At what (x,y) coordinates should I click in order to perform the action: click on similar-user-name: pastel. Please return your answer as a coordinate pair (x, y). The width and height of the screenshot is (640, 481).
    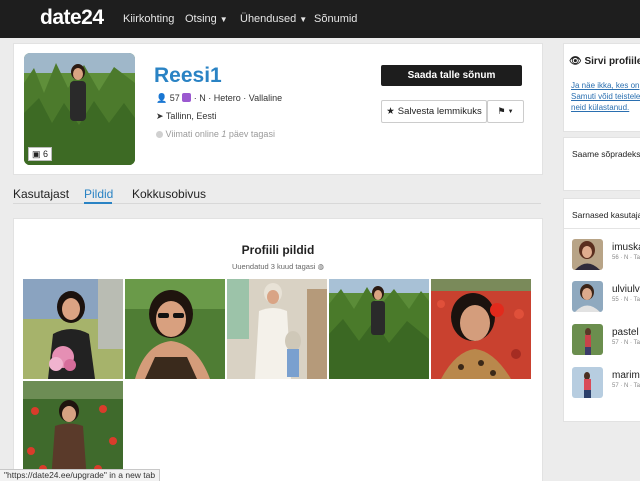
    Looking at the image, I should click on (625, 332).